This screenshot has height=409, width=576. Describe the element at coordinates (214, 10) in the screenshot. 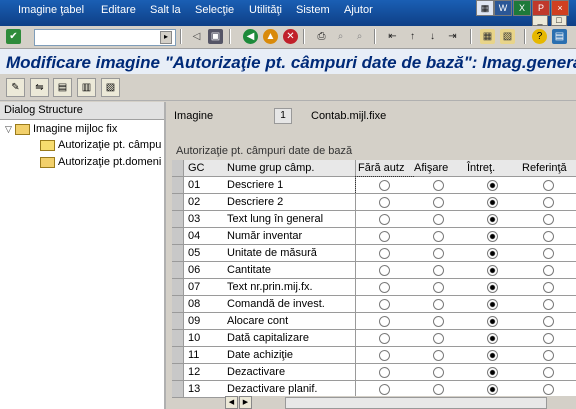

I see `menu-selectie: Selecţie` at that location.